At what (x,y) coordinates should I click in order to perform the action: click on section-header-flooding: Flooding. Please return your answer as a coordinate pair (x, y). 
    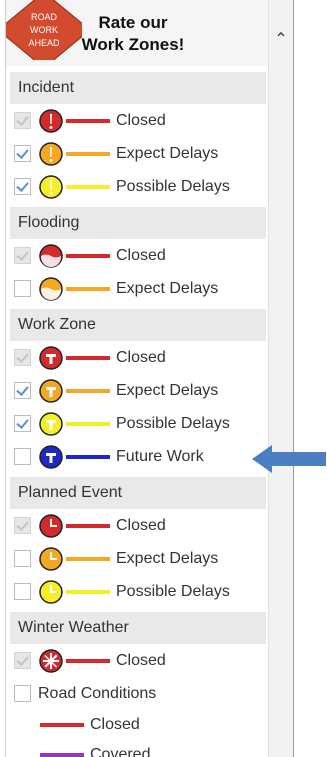
    Looking at the image, I should click on (138, 223).